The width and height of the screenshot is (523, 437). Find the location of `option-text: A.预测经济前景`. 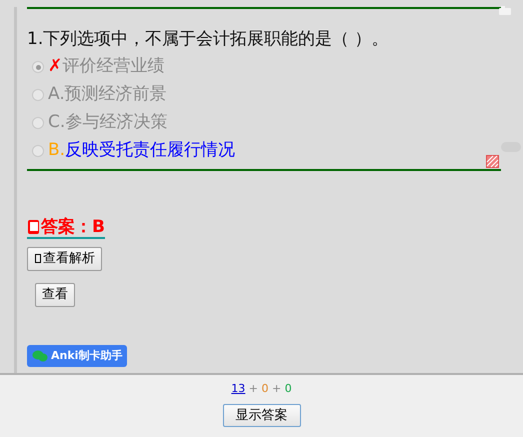

option-text: A.预测经济前景 is located at coordinates (107, 95).